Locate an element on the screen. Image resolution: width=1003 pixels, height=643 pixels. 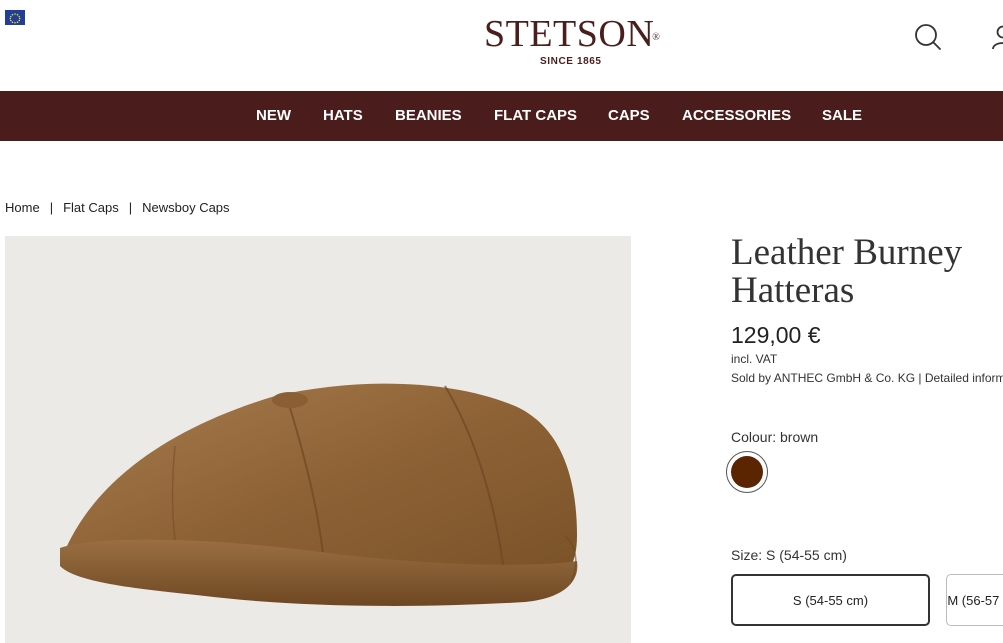
search-button is located at coordinates (928, 37).